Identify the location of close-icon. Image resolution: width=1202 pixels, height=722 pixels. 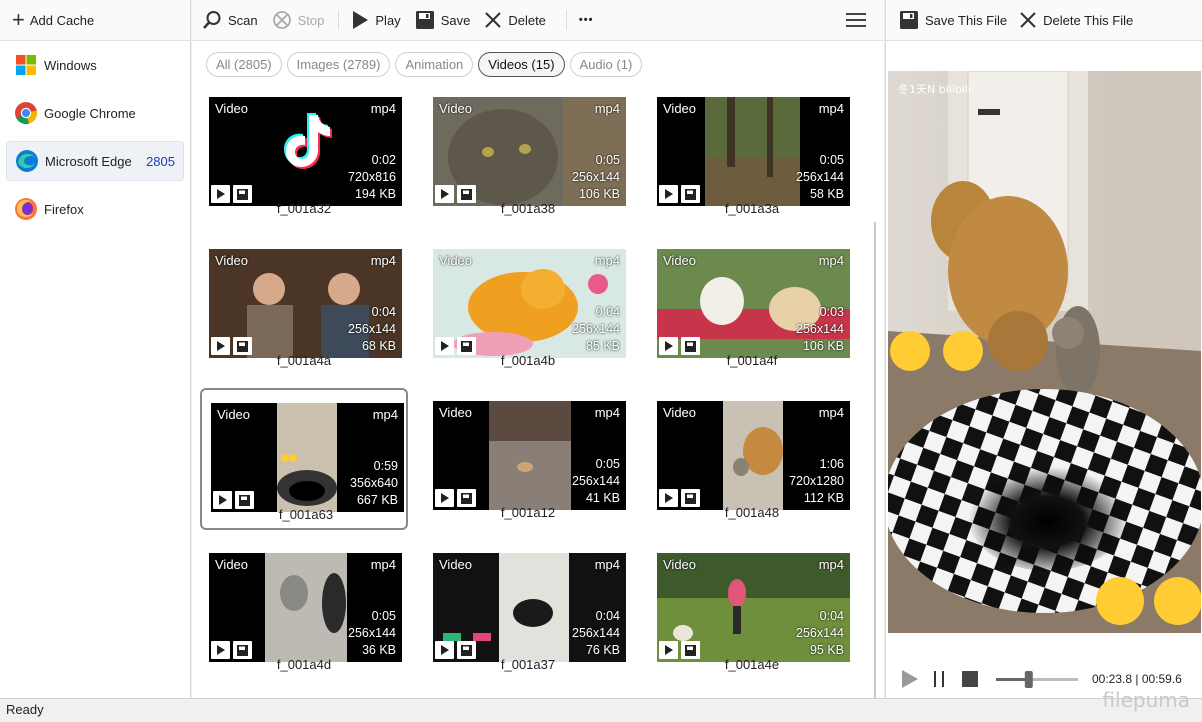
(493, 20).